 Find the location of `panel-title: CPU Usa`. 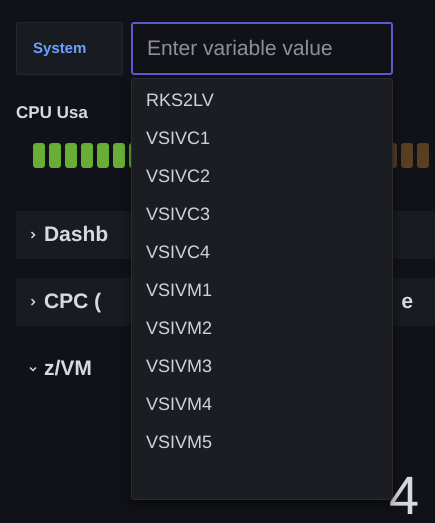

panel-title: CPU Usa is located at coordinates (52, 113).